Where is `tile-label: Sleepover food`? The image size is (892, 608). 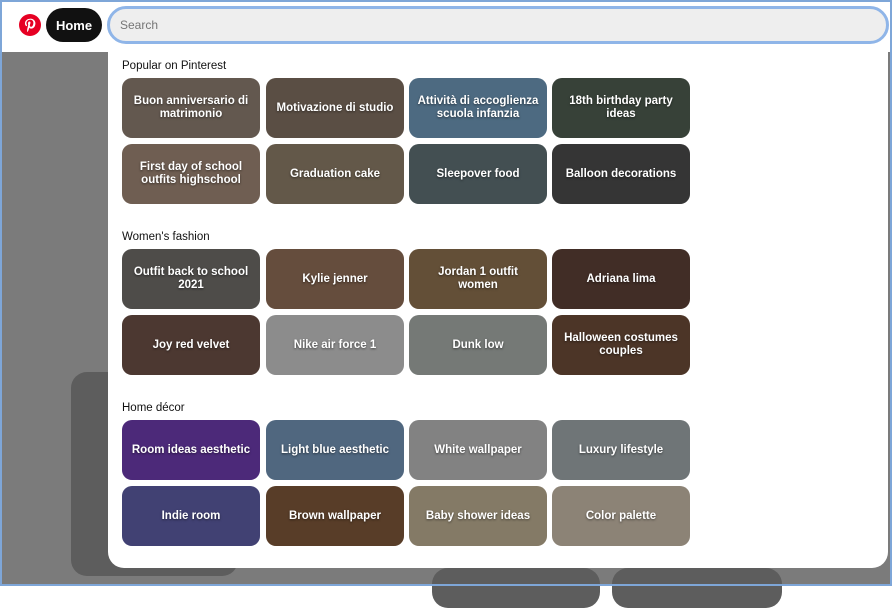 tile-label: Sleepover food is located at coordinates (478, 173).